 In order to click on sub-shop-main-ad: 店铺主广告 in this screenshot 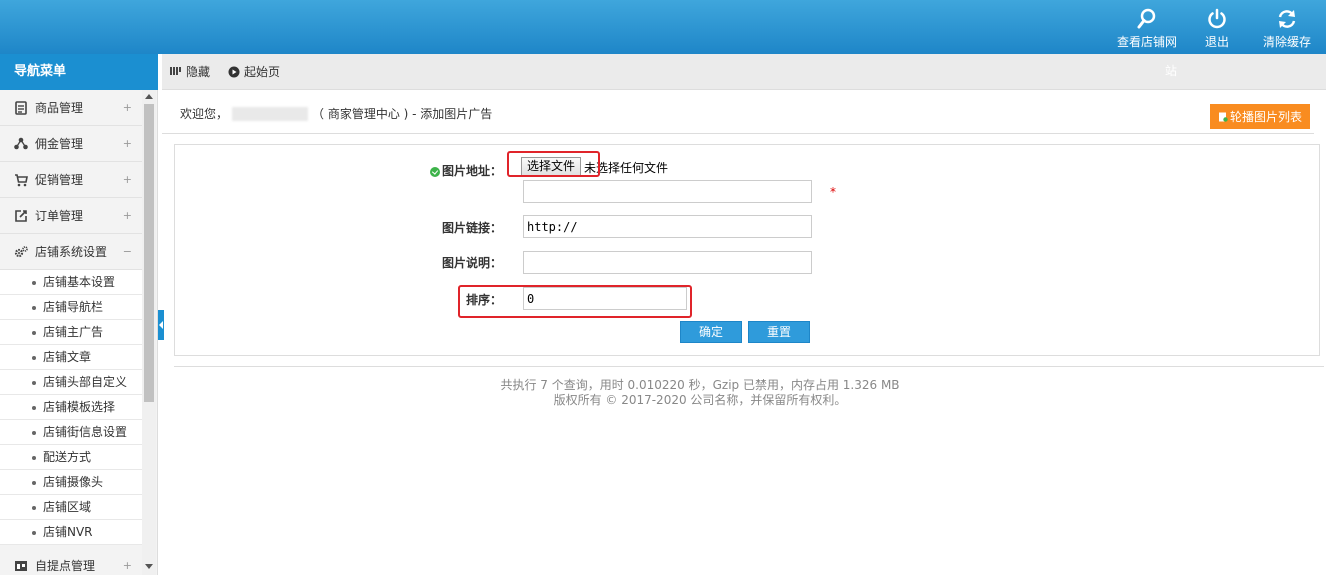, I will do `click(71, 332)`.